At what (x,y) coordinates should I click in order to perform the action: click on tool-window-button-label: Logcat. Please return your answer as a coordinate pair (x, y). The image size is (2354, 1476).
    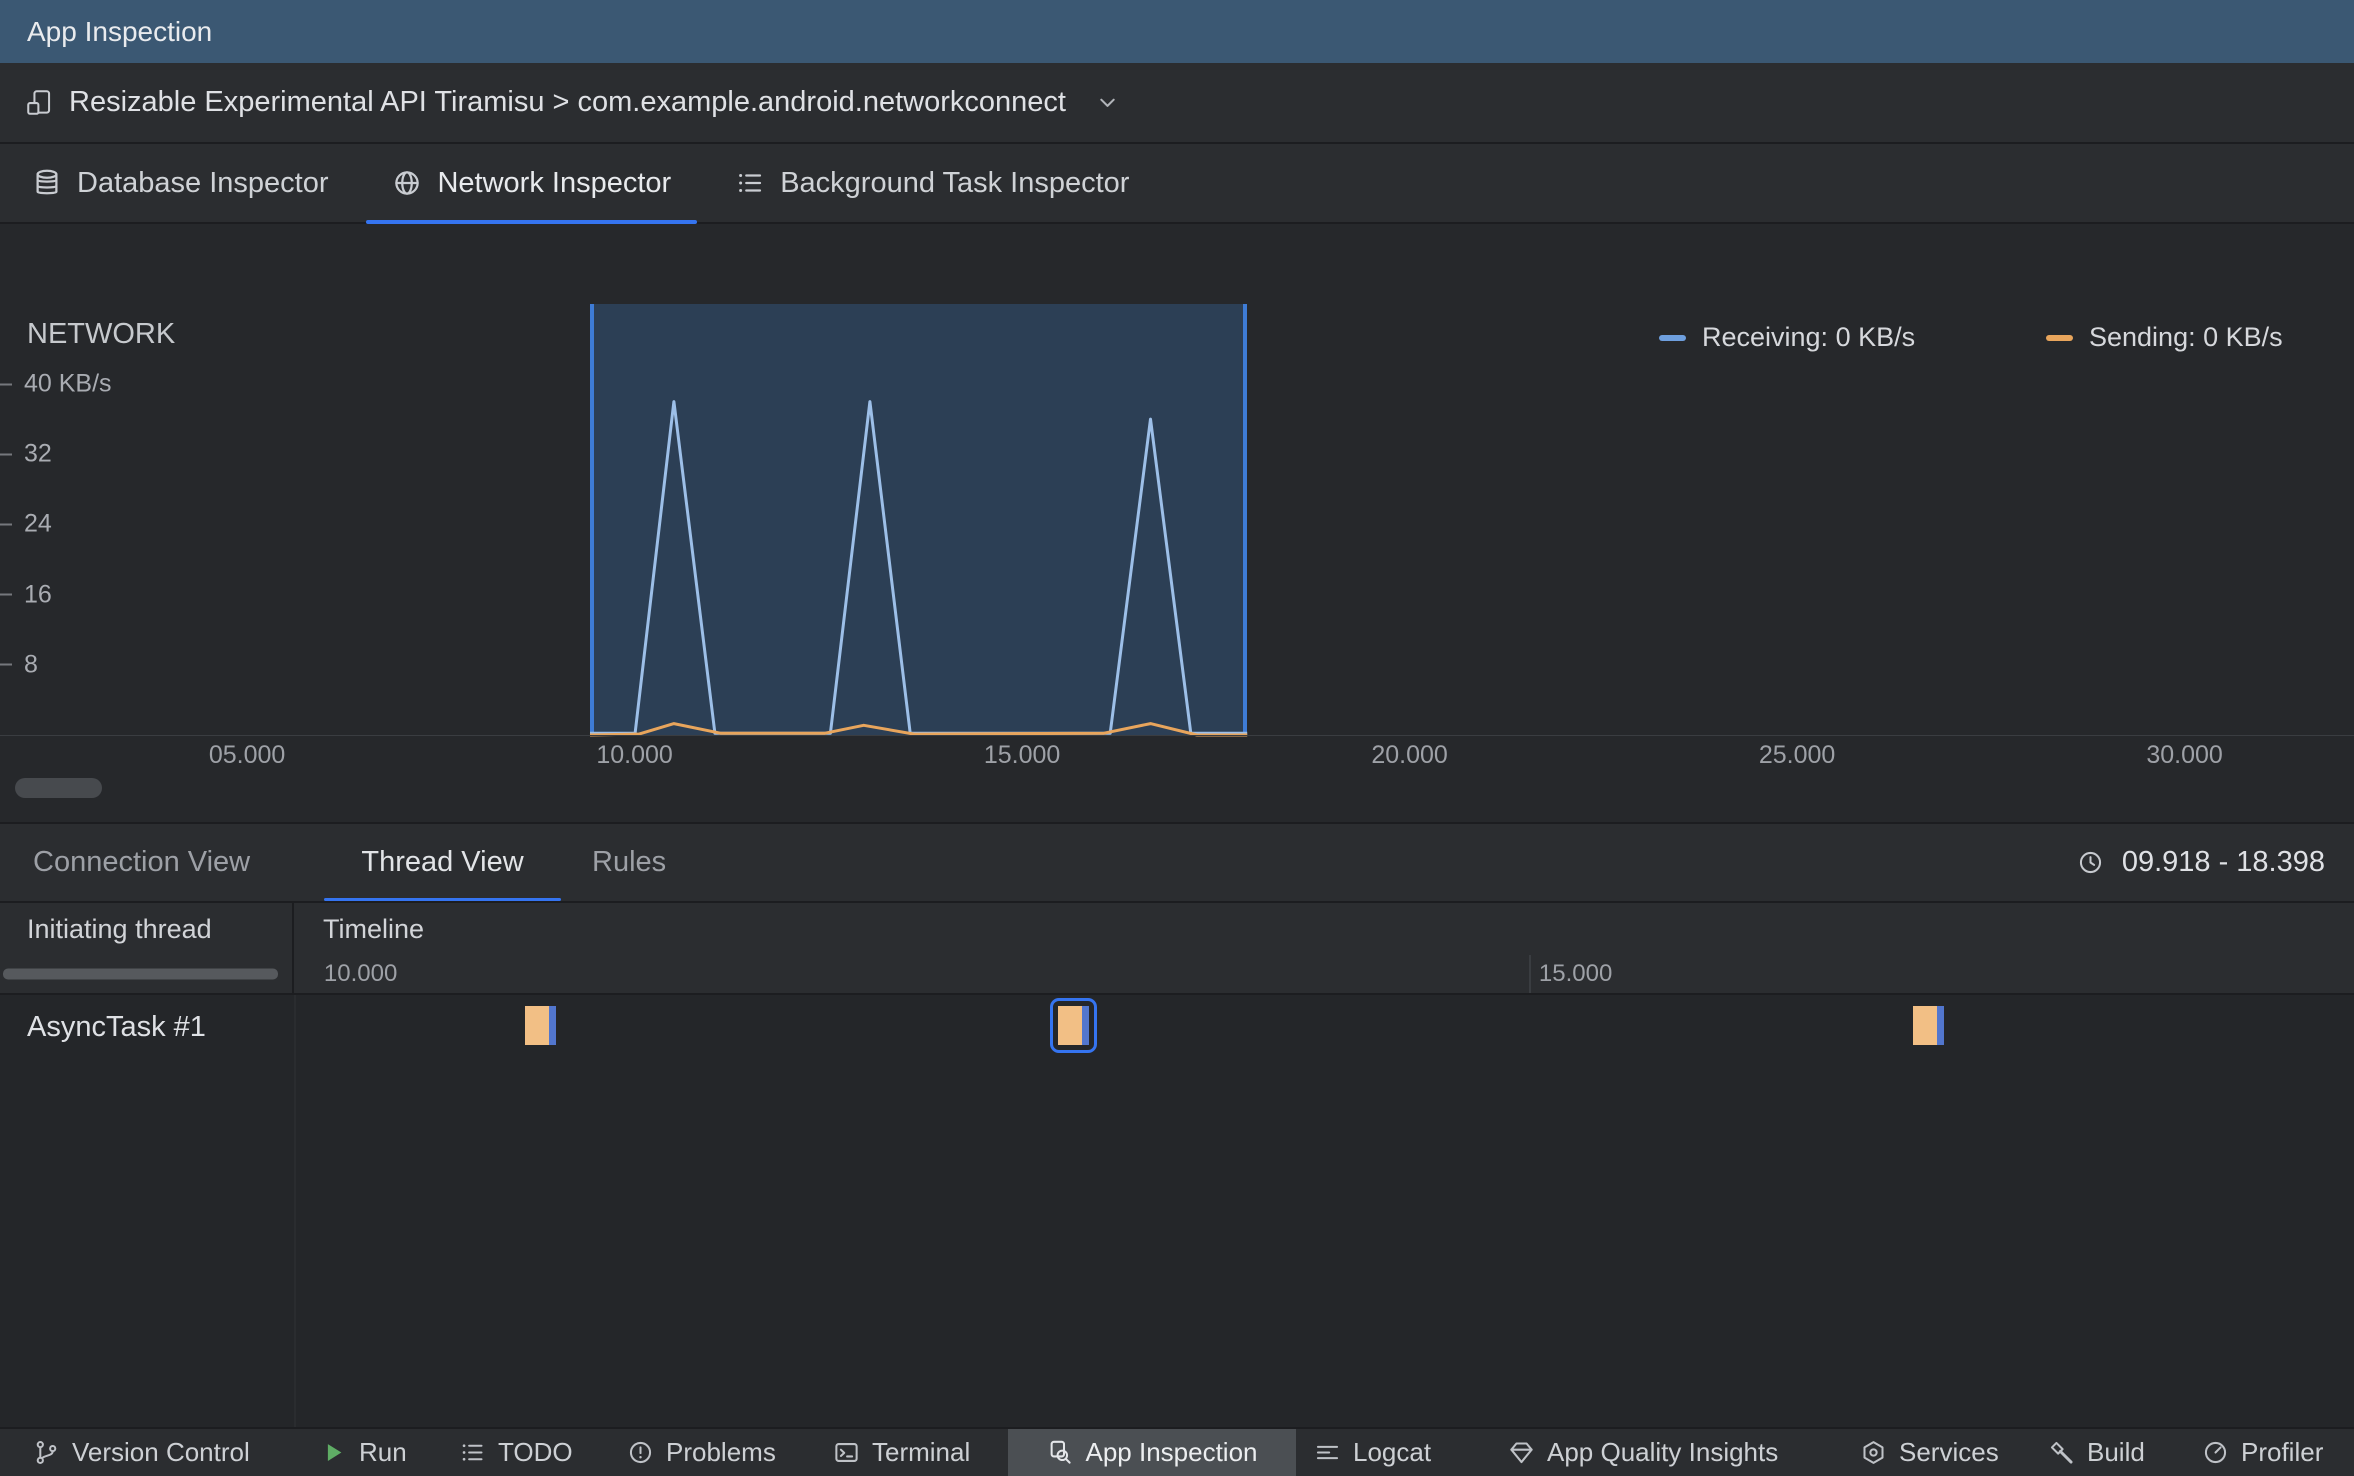
    Looking at the image, I should click on (1392, 1452).